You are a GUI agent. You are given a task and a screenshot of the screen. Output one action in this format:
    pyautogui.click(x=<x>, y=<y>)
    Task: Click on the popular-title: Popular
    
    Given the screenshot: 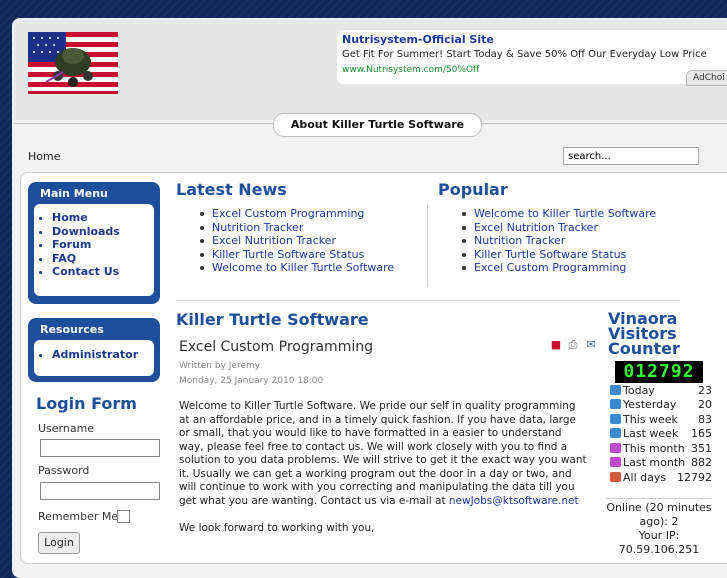 What is the action you would take?
    pyautogui.click(x=473, y=189)
    